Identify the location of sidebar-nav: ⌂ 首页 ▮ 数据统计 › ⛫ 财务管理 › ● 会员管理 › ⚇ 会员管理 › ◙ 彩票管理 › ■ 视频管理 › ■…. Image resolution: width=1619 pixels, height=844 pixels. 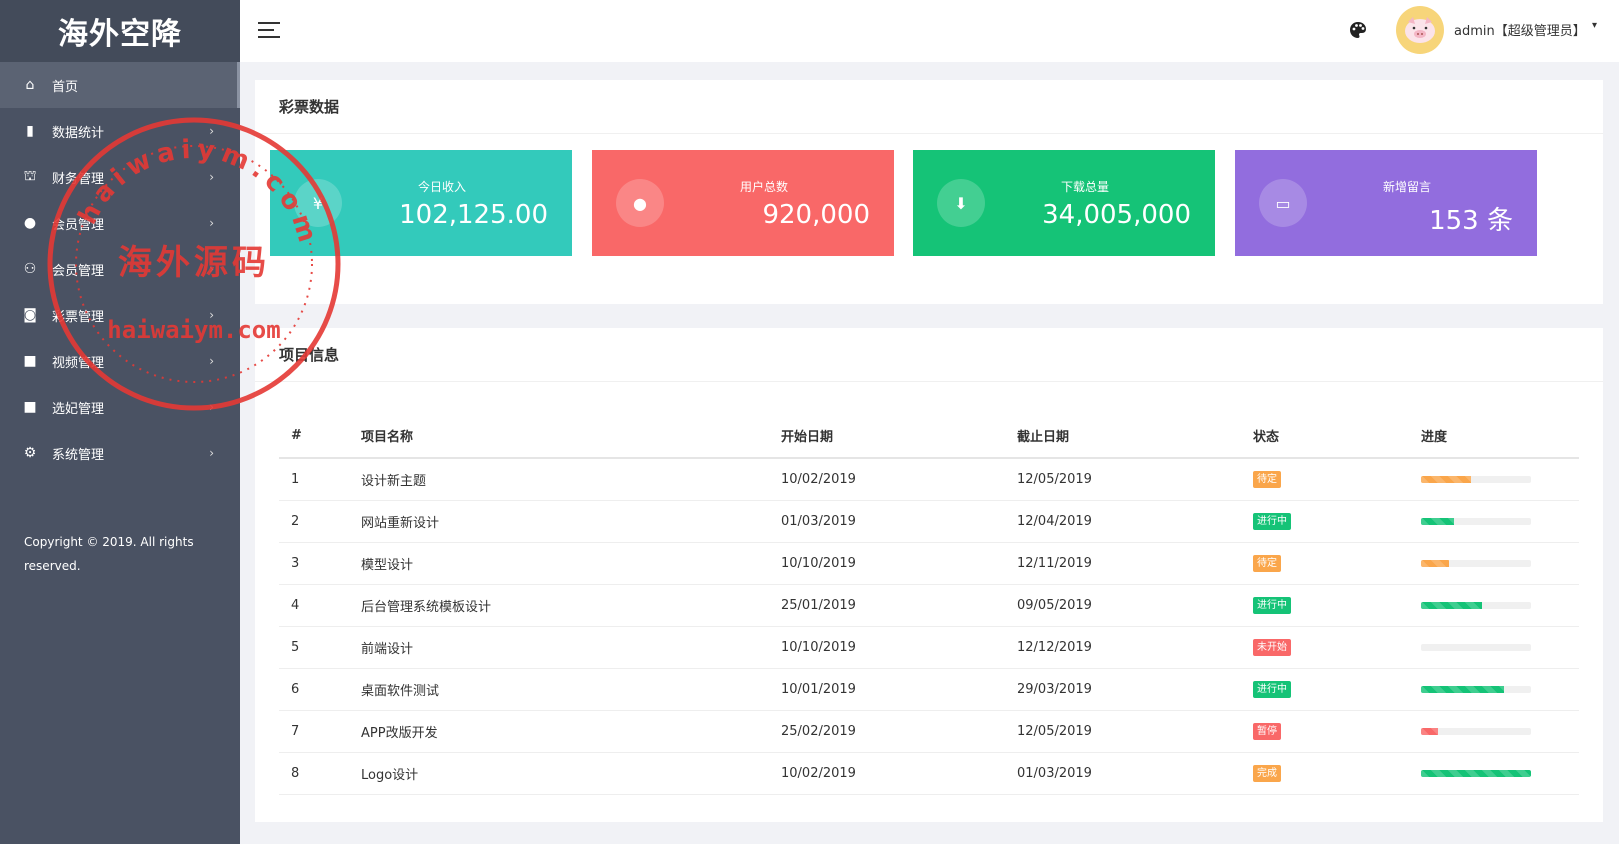
(120, 269).